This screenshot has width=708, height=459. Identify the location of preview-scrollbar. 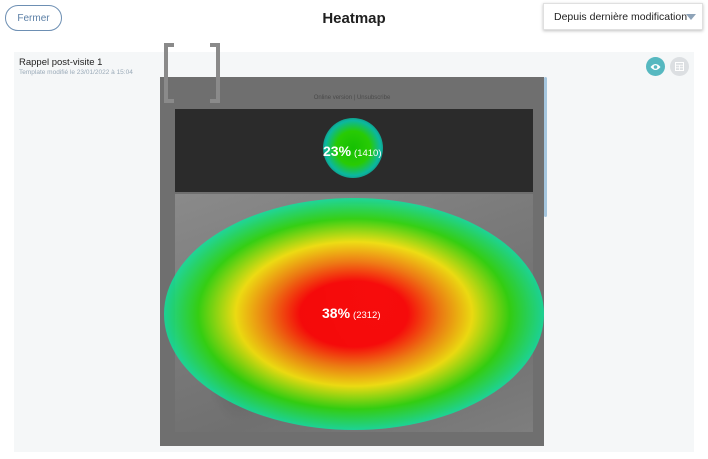
(545, 147).